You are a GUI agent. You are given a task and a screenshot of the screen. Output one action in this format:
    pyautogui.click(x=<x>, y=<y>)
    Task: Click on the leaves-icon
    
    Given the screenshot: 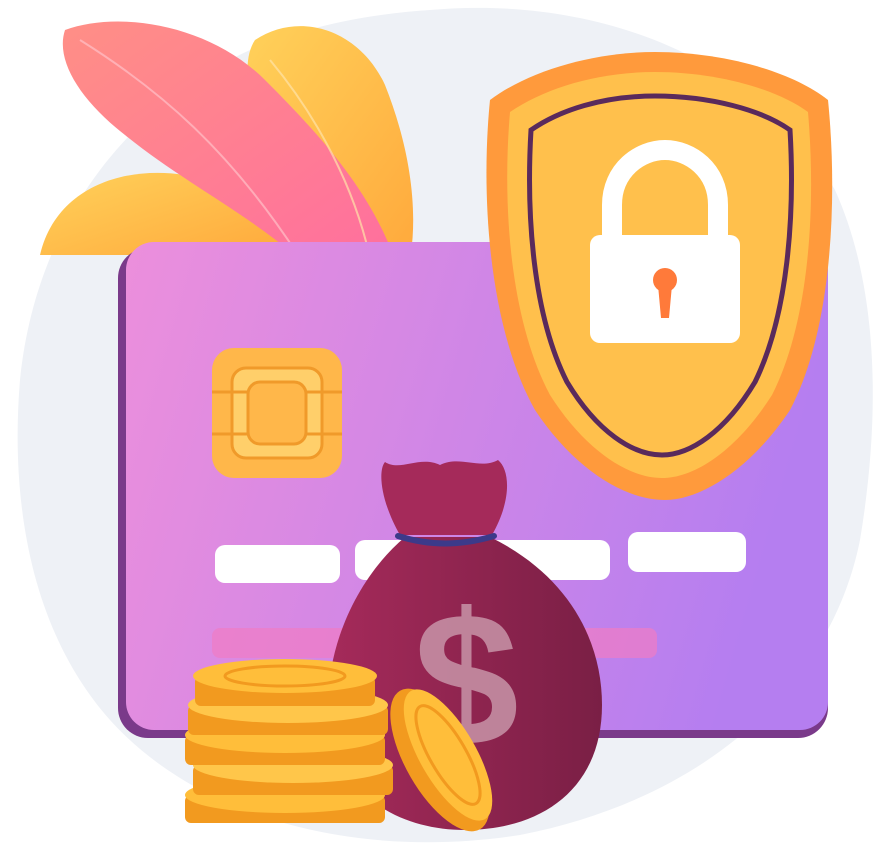 What is the action you would take?
    pyautogui.click(x=227, y=140)
    